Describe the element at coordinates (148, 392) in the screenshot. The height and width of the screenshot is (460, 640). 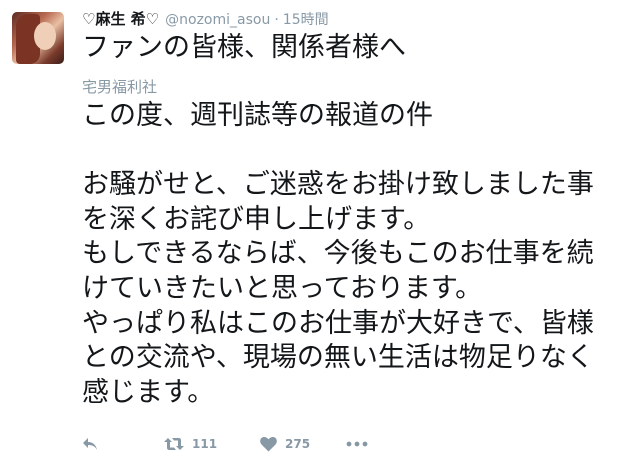
I see `body-line: 感じます。` at that location.